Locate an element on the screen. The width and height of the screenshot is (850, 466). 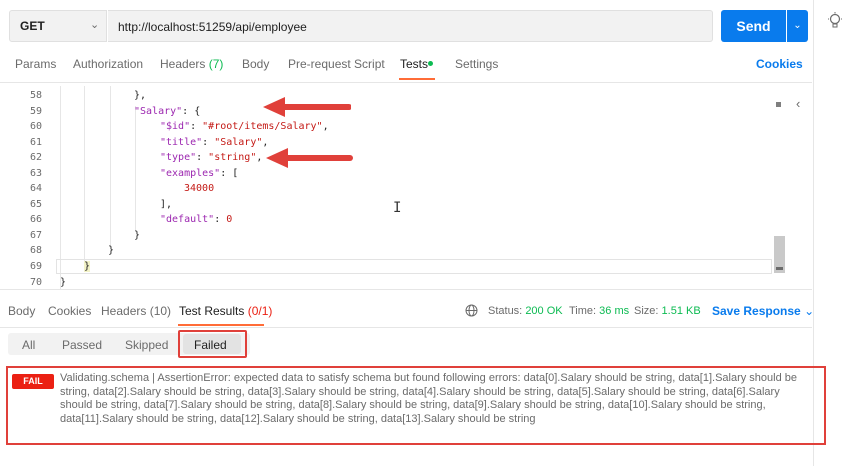
line-number: 67 is located at coordinates (35, 235).